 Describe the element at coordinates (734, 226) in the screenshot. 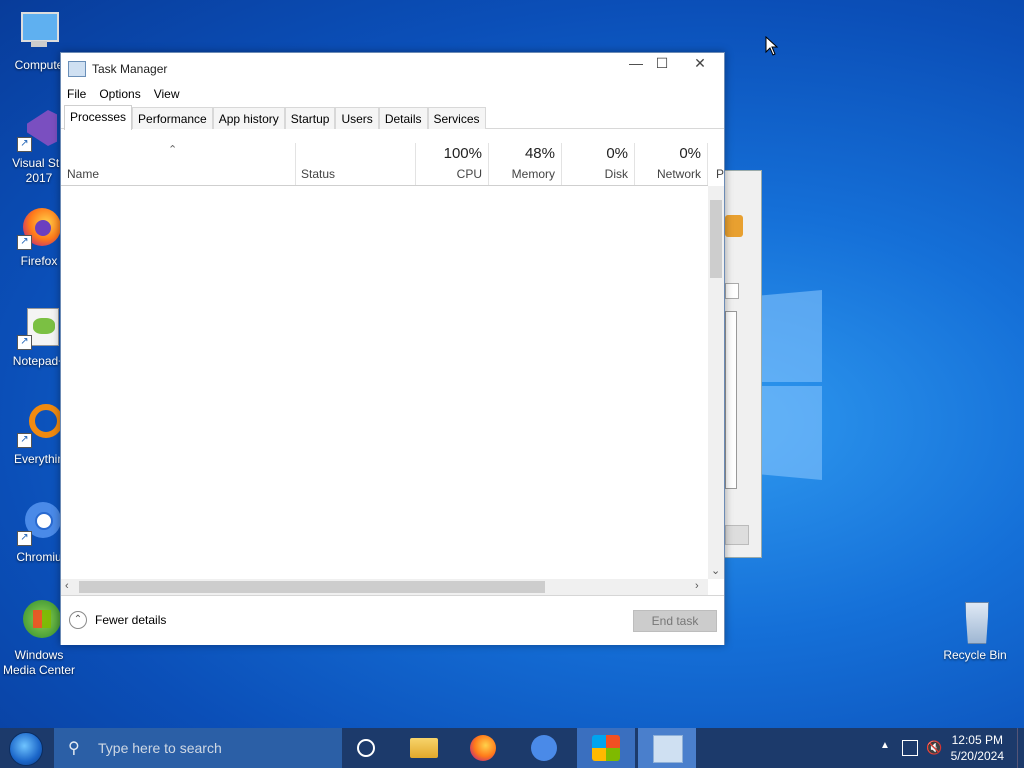

I see `app-icon` at that location.